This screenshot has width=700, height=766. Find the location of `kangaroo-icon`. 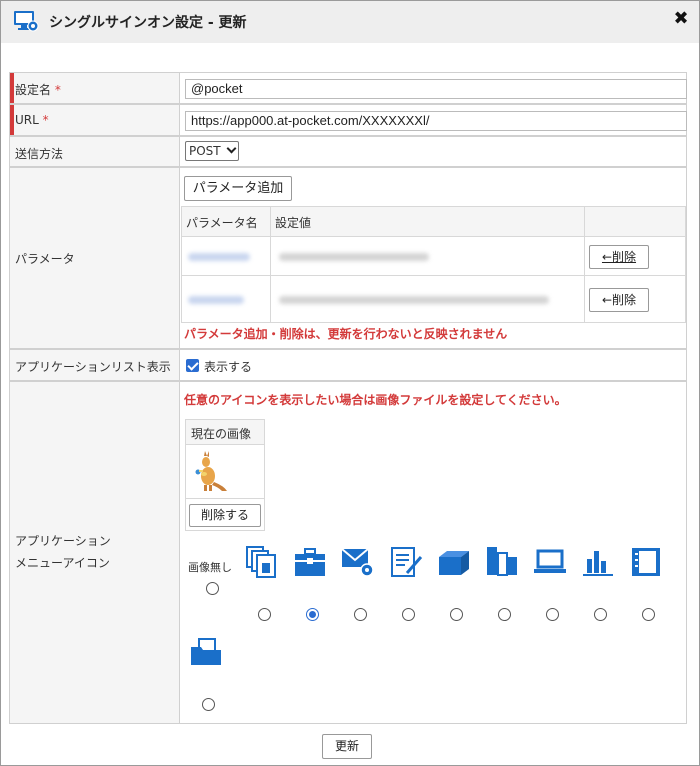

kangaroo-icon is located at coordinates (211, 471).